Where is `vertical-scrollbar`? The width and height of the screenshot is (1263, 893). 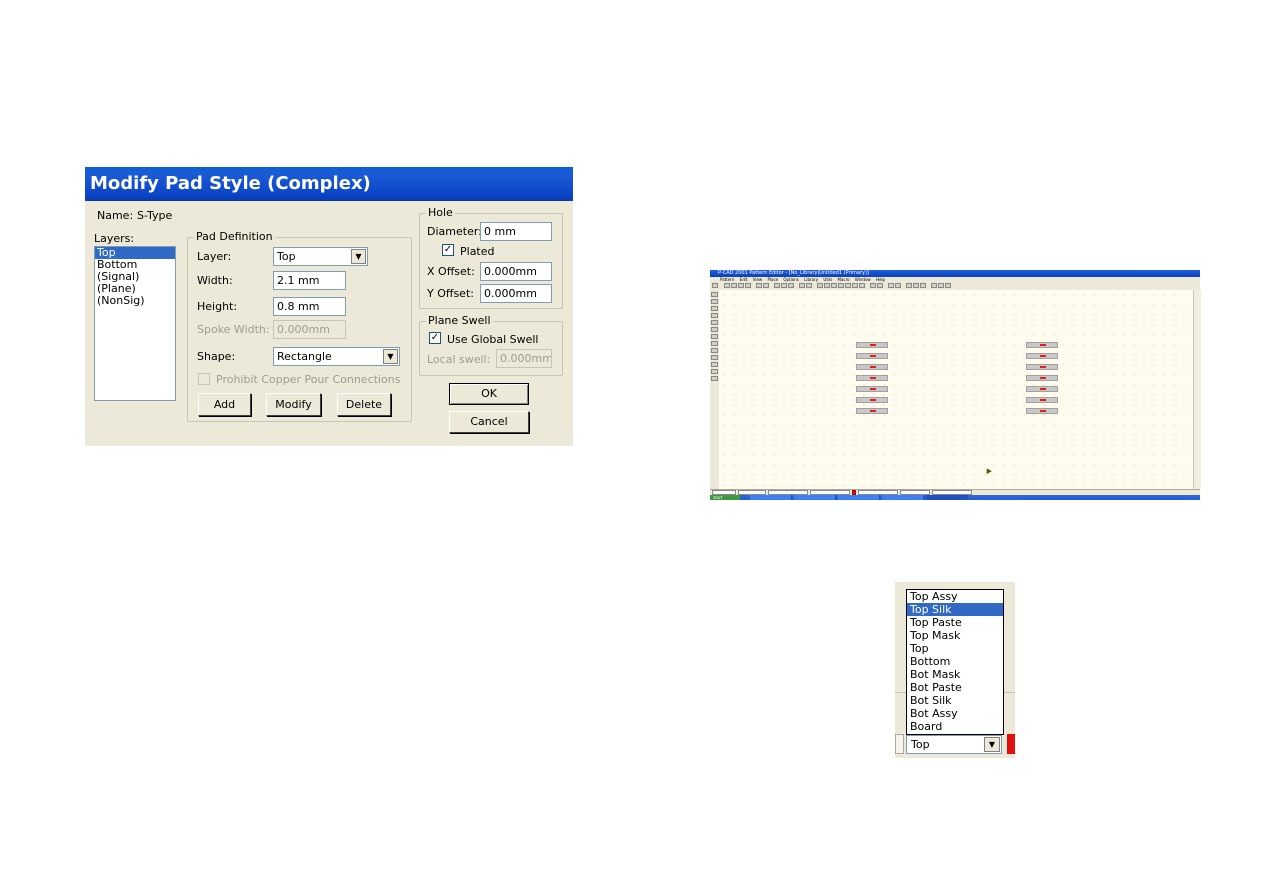 vertical-scrollbar is located at coordinates (1197, 389).